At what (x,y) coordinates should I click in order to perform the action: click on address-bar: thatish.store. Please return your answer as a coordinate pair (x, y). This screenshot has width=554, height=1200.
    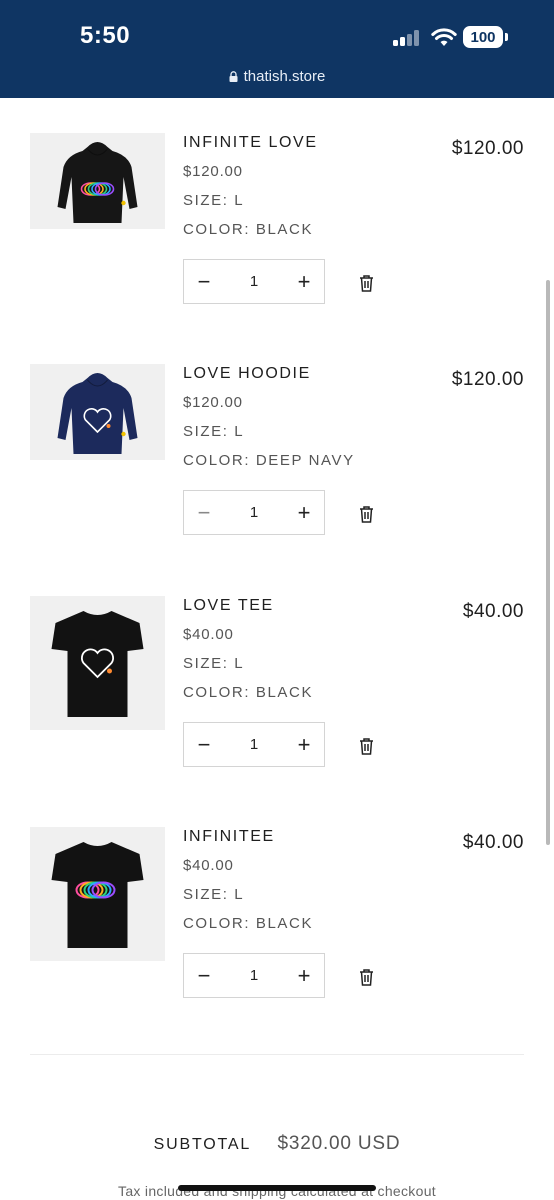
    Looking at the image, I should click on (277, 76).